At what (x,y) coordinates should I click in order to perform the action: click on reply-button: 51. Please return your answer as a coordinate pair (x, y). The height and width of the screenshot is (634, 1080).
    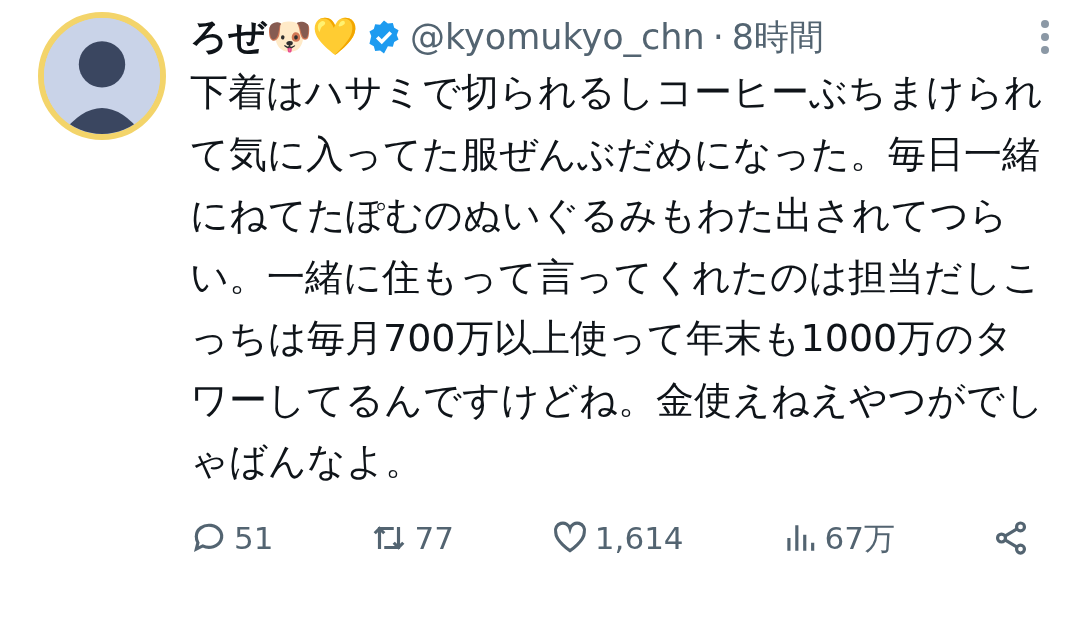
    Looking at the image, I should click on (232, 537).